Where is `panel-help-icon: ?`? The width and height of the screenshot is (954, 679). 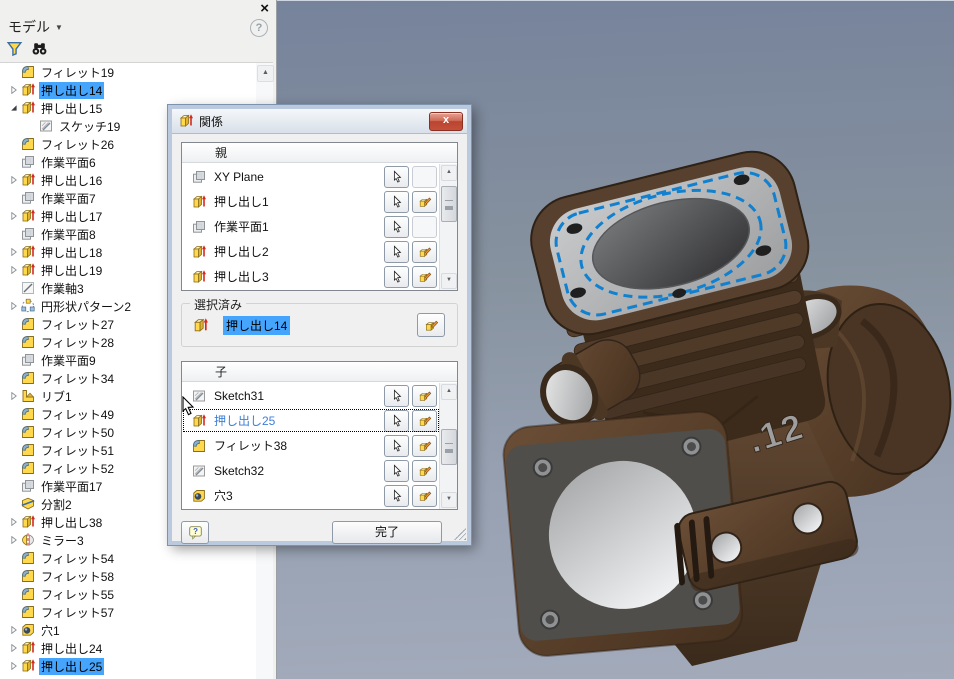
panel-help-icon: ? is located at coordinates (259, 28).